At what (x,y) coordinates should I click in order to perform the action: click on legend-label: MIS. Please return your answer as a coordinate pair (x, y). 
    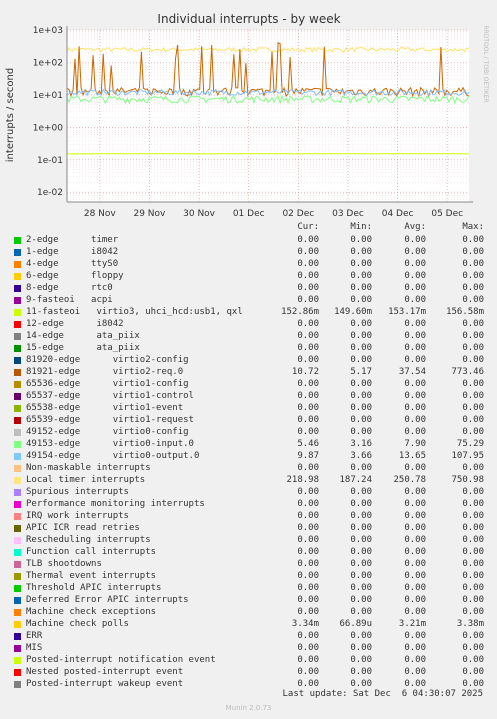
    Looking at the image, I should click on (34, 648).